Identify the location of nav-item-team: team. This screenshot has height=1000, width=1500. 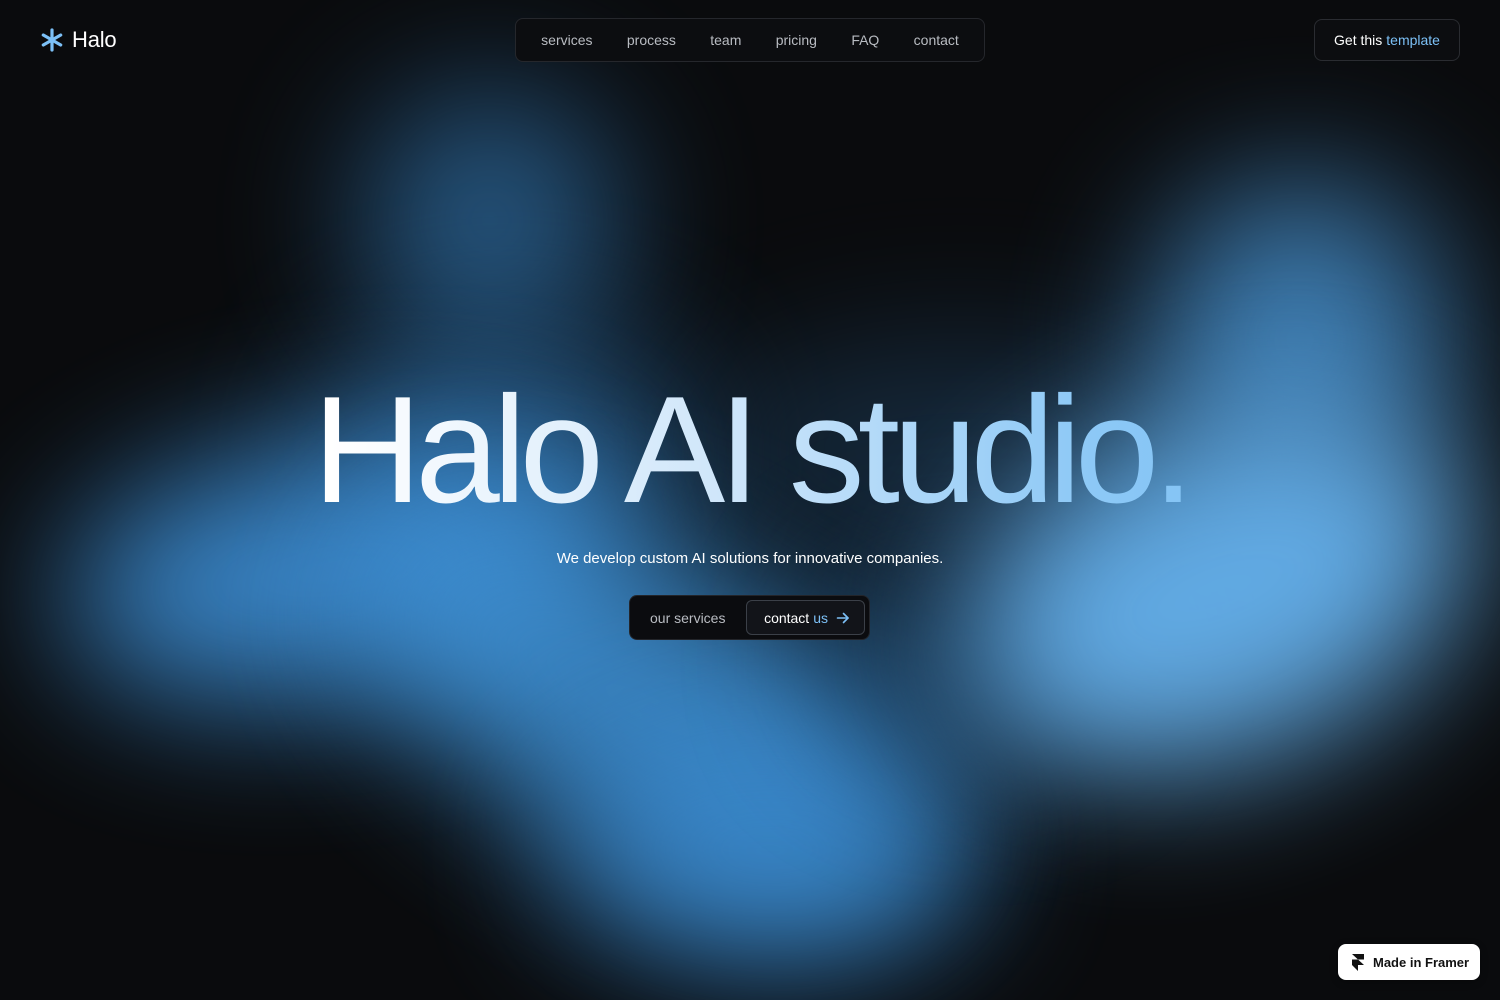
(725, 40).